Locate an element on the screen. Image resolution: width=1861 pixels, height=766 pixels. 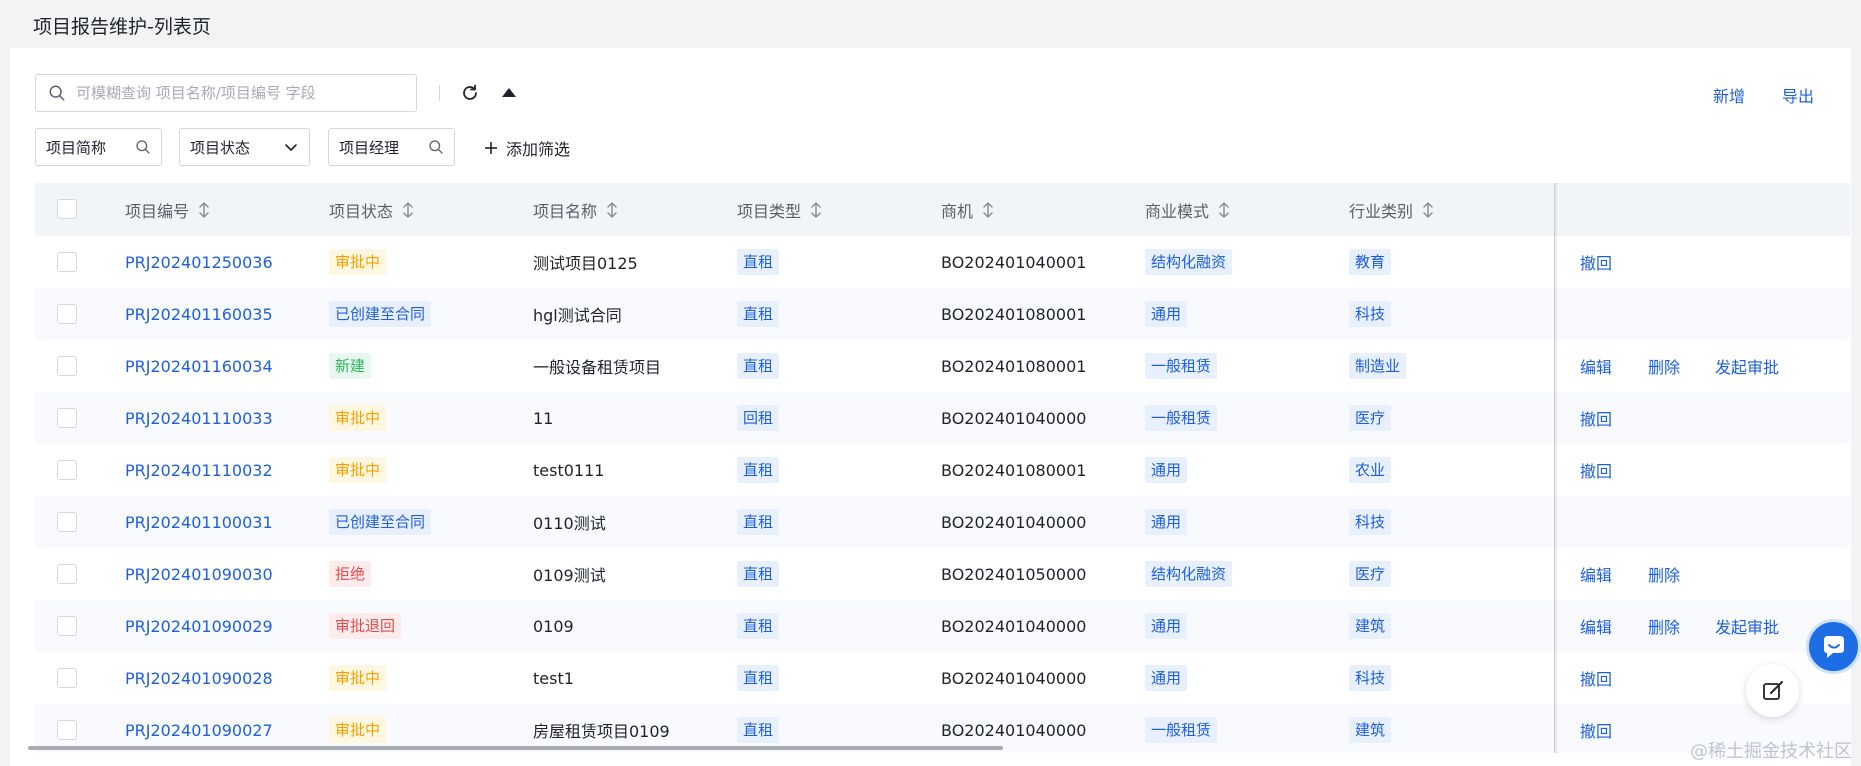
column-header: 商机 is located at coordinates (968, 209).